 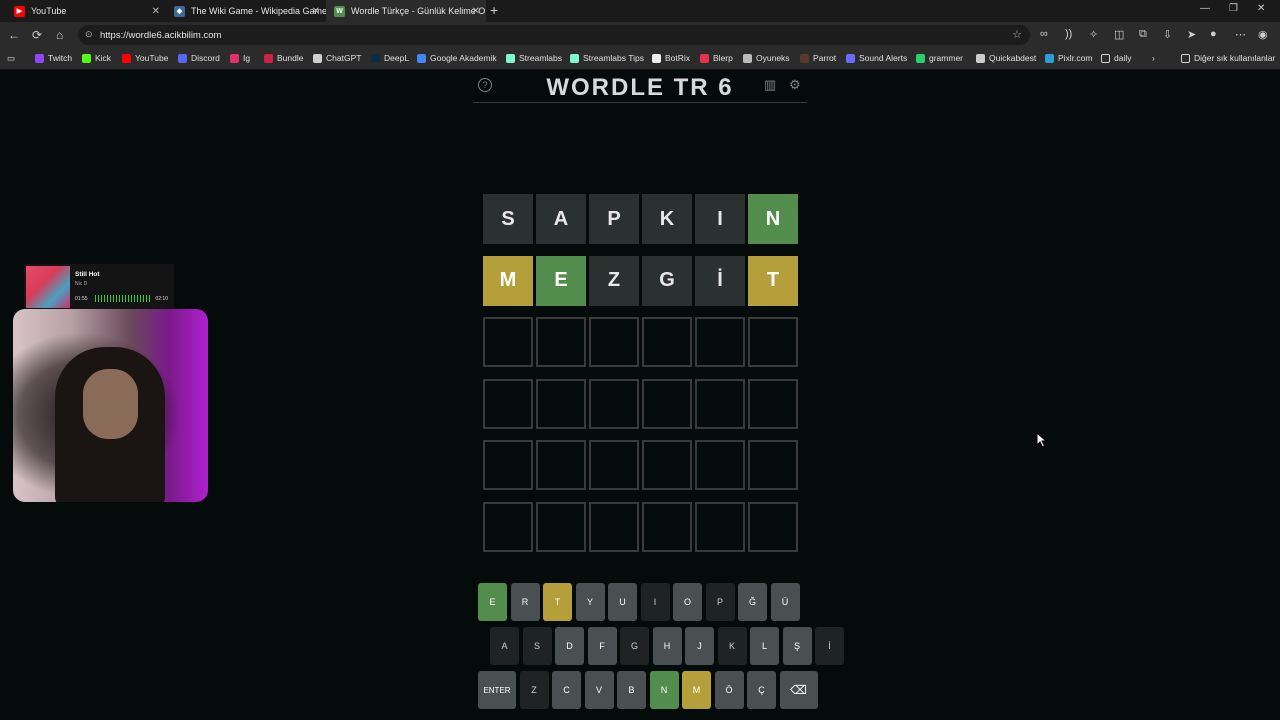 I want to click on key-ğ: Ğ, so click(x=752, y=602).